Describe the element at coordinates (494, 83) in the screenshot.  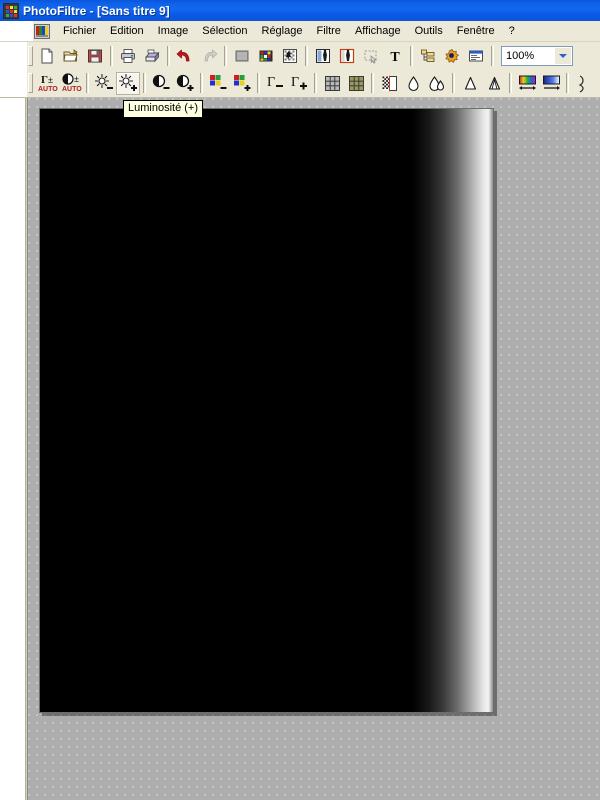
I see `sharpen-more-icon` at that location.